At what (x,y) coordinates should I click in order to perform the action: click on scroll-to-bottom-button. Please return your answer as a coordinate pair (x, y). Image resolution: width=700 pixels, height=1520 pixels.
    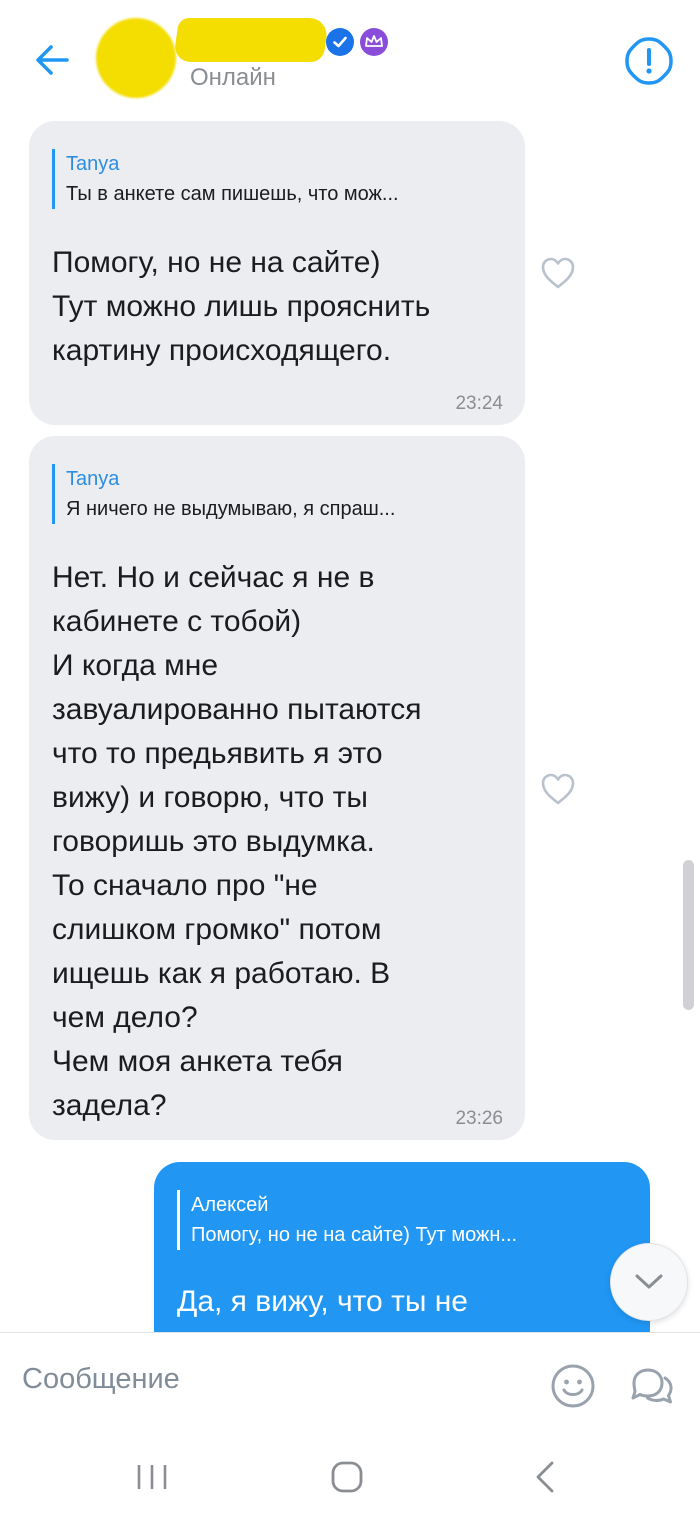
    Looking at the image, I should click on (649, 1282).